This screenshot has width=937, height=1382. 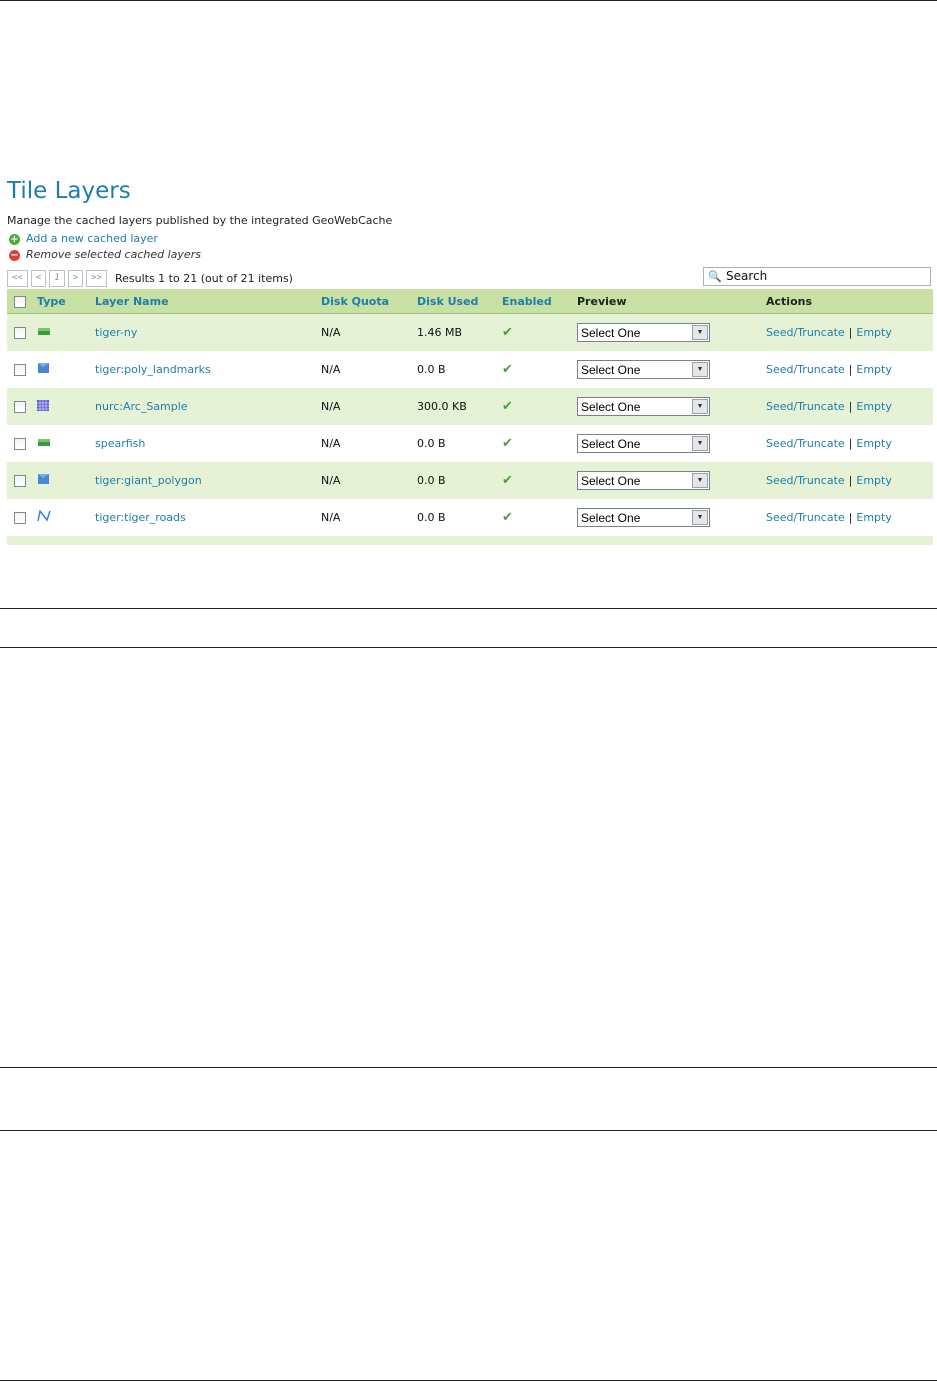 What do you see at coordinates (92, 238) in the screenshot?
I see `add-cached-layer-label: Add a new cached layer` at bounding box center [92, 238].